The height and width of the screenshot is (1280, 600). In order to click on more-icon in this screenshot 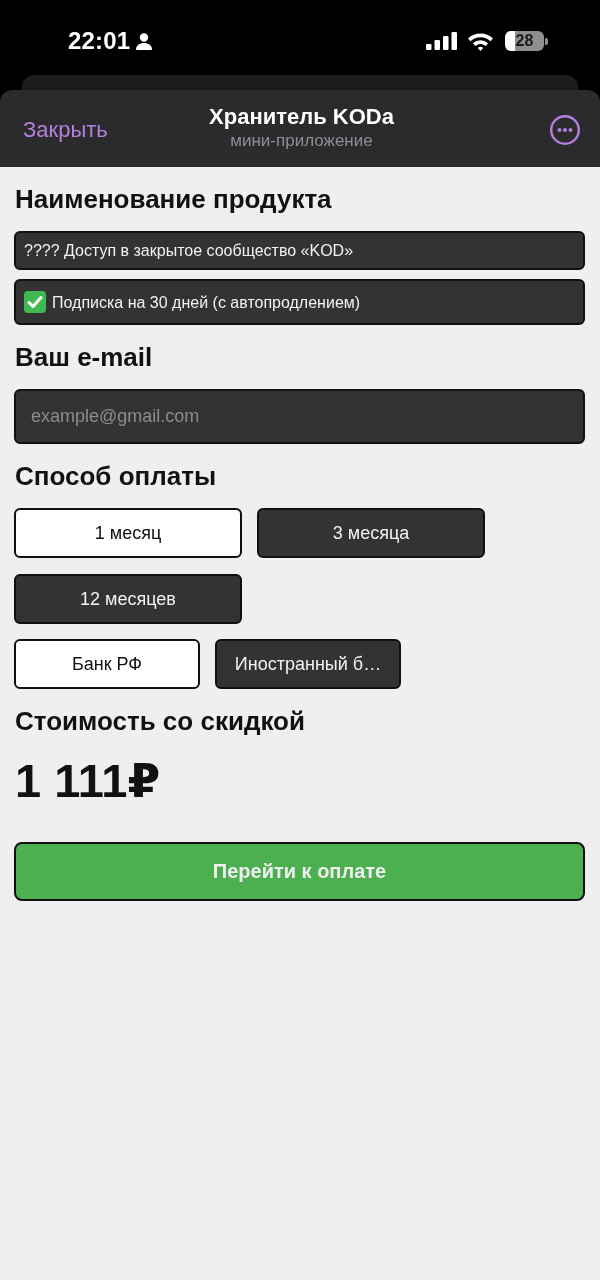, I will do `click(565, 130)`.